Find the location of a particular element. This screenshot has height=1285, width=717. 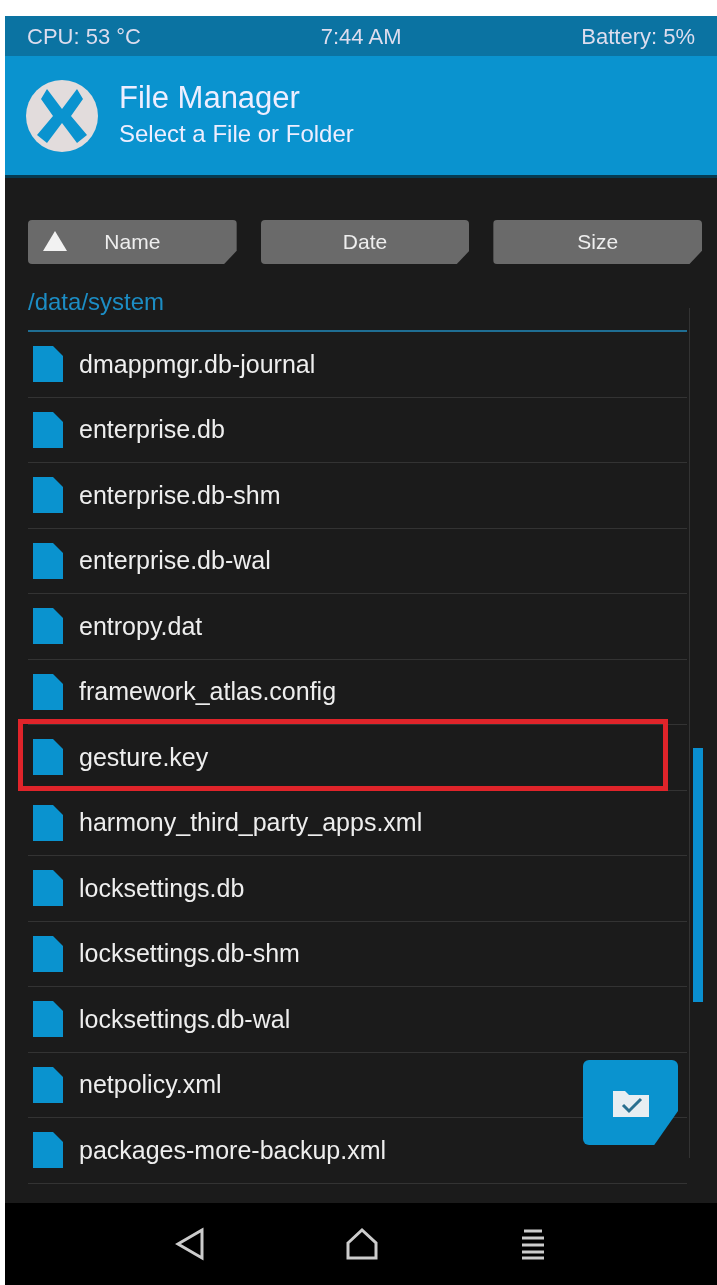

screen-subtitle: Select a File or Folder is located at coordinates (236, 134).